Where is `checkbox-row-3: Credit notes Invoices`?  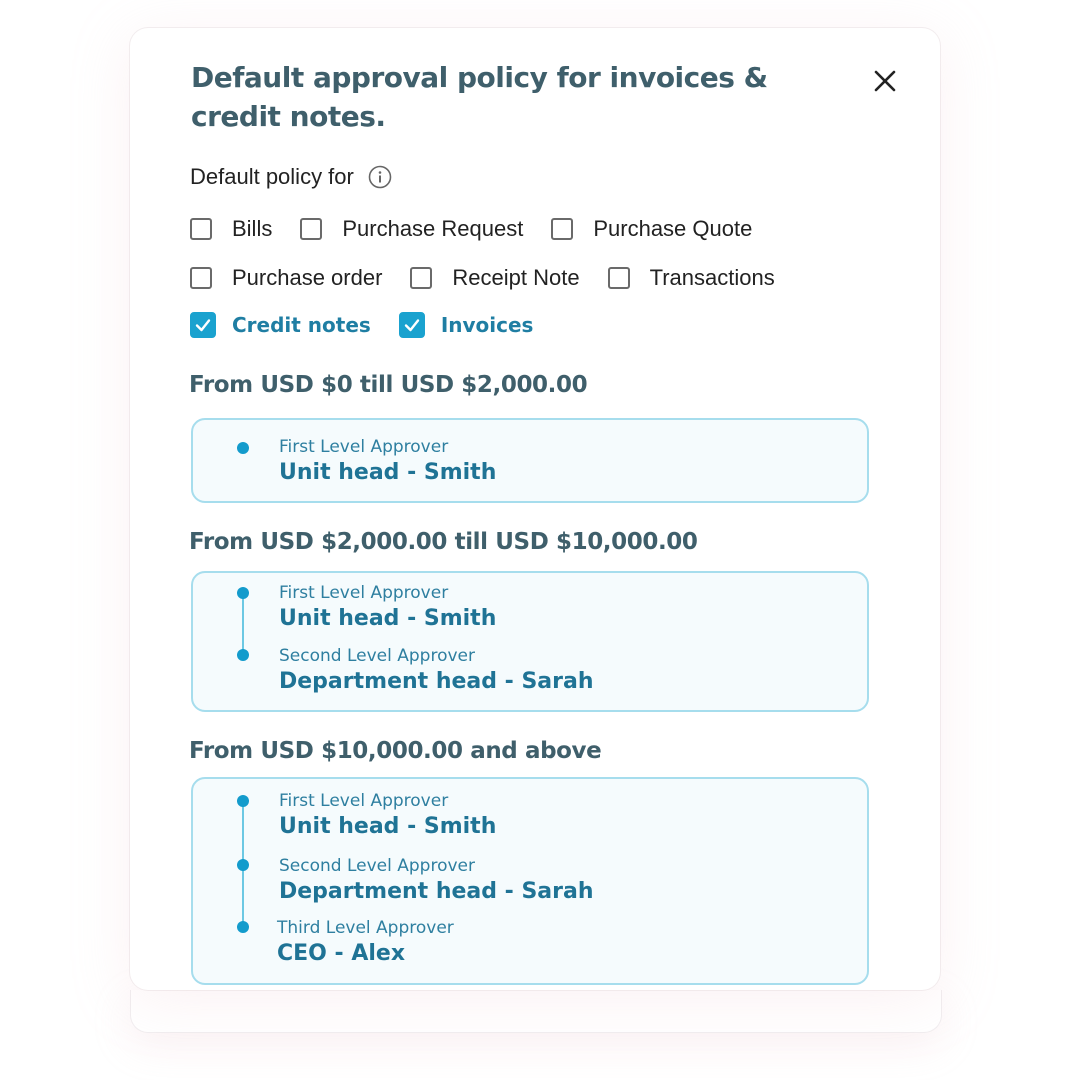 checkbox-row-3: Credit notes Invoices is located at coordinates (375, 325).